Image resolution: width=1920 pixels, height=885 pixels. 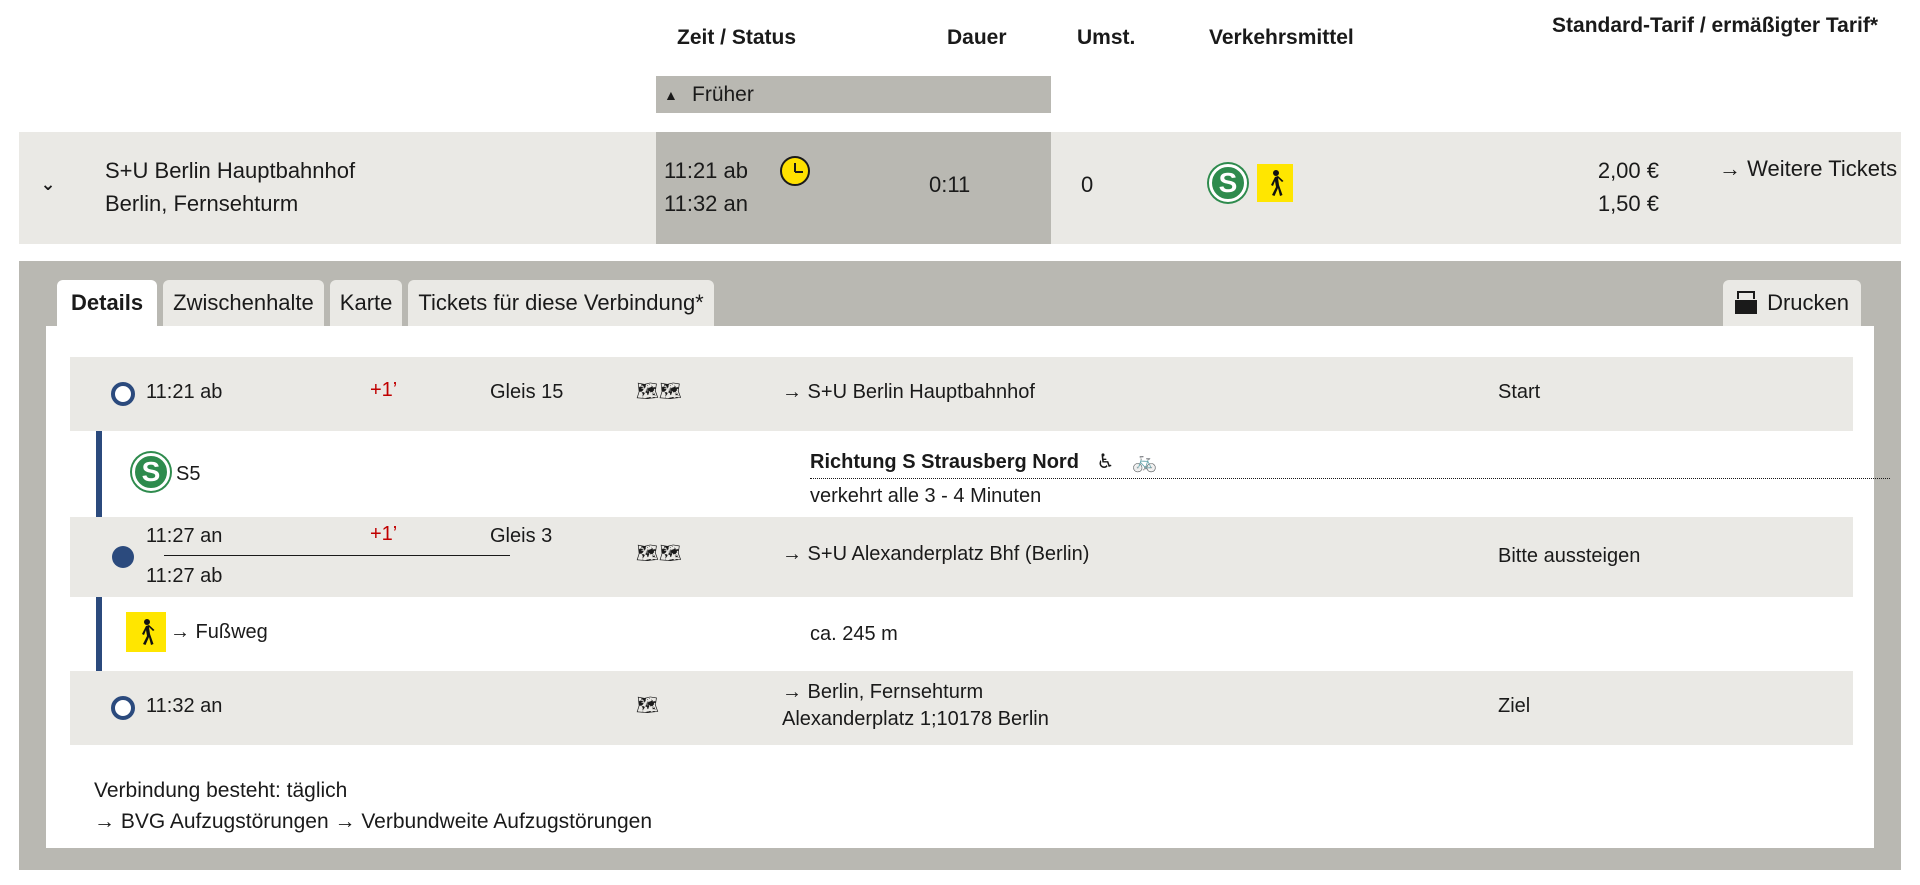 What do you see at coordinates (853, 94) in the screenshot?
I see `earlier-button: ▲ Früher` at bounding box center [853, 94].